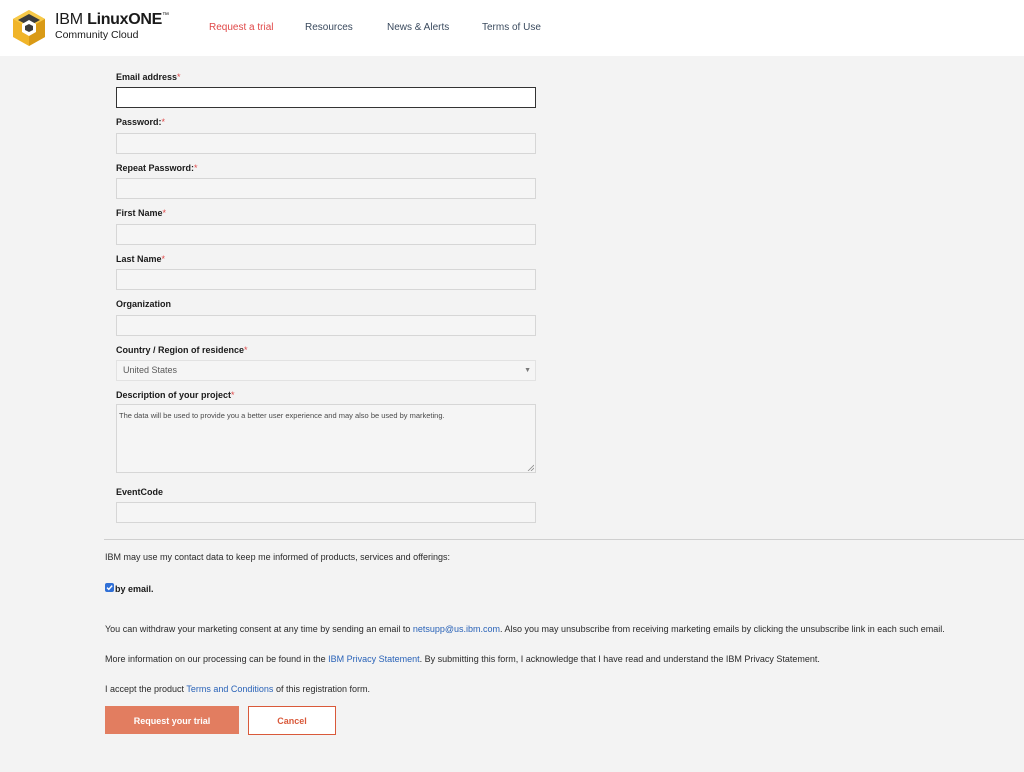 The height and width of the screenshot is (772, 1024). What do you see at coordinates (97, 35) in the screenshot?
I see `brand-subtitle: Community Cloud` at bounding box center [97, 35].